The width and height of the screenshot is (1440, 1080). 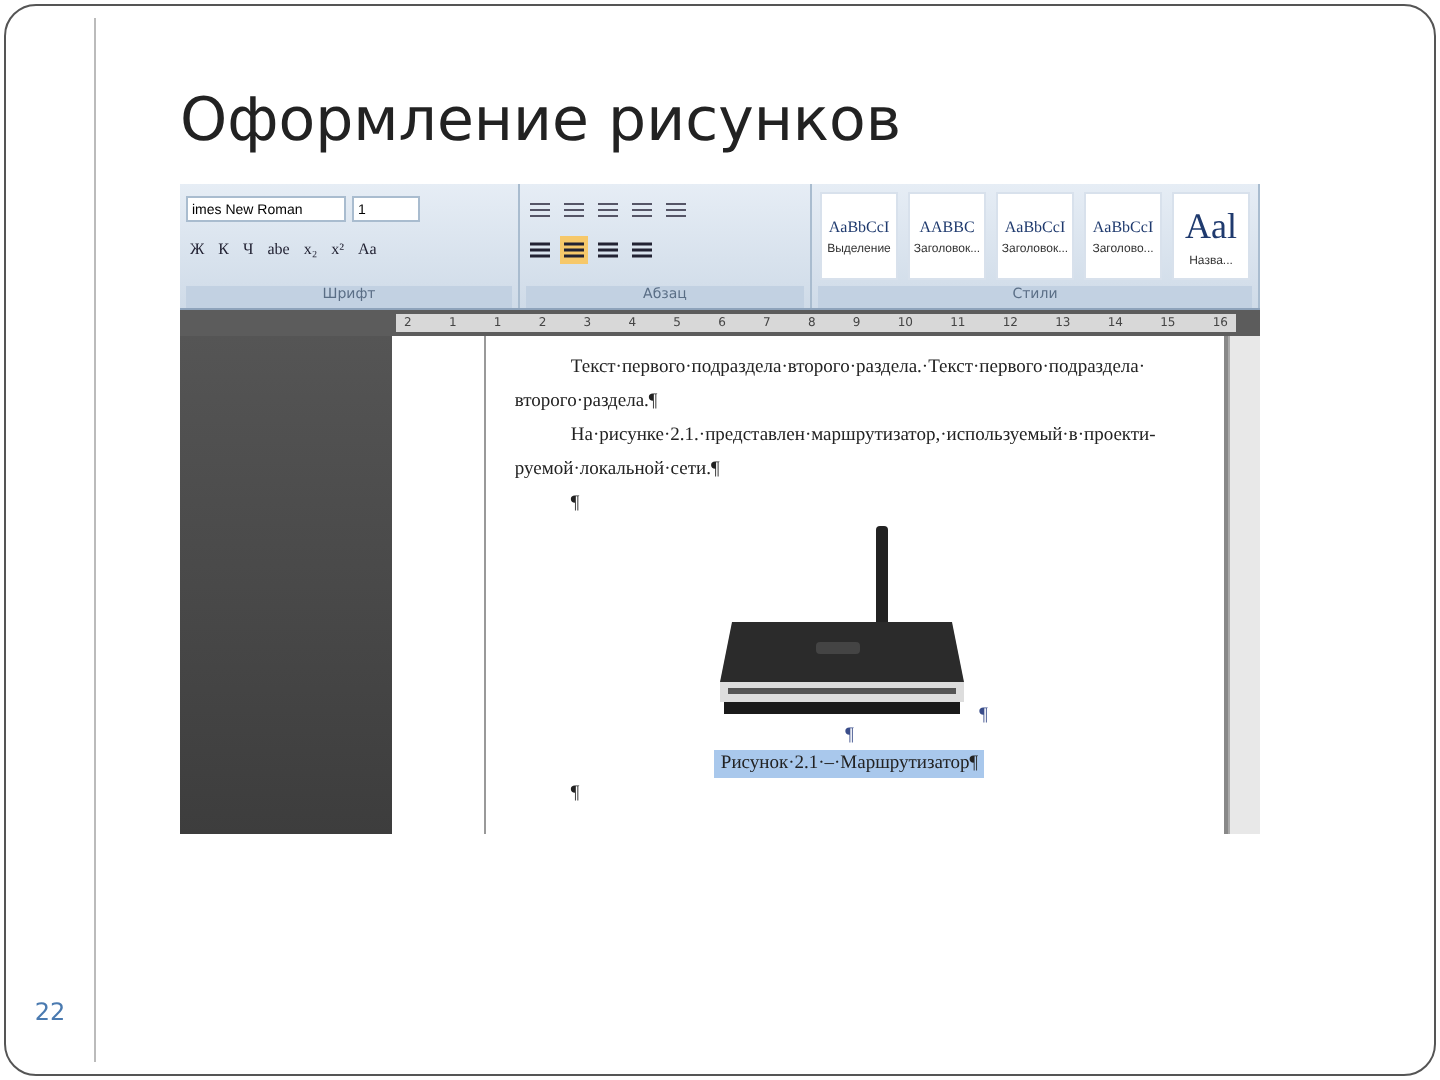 I want to click on figure-caption: Рисунок·2.1·–·Маршрутизатор¶, so click(x=849, y=764).